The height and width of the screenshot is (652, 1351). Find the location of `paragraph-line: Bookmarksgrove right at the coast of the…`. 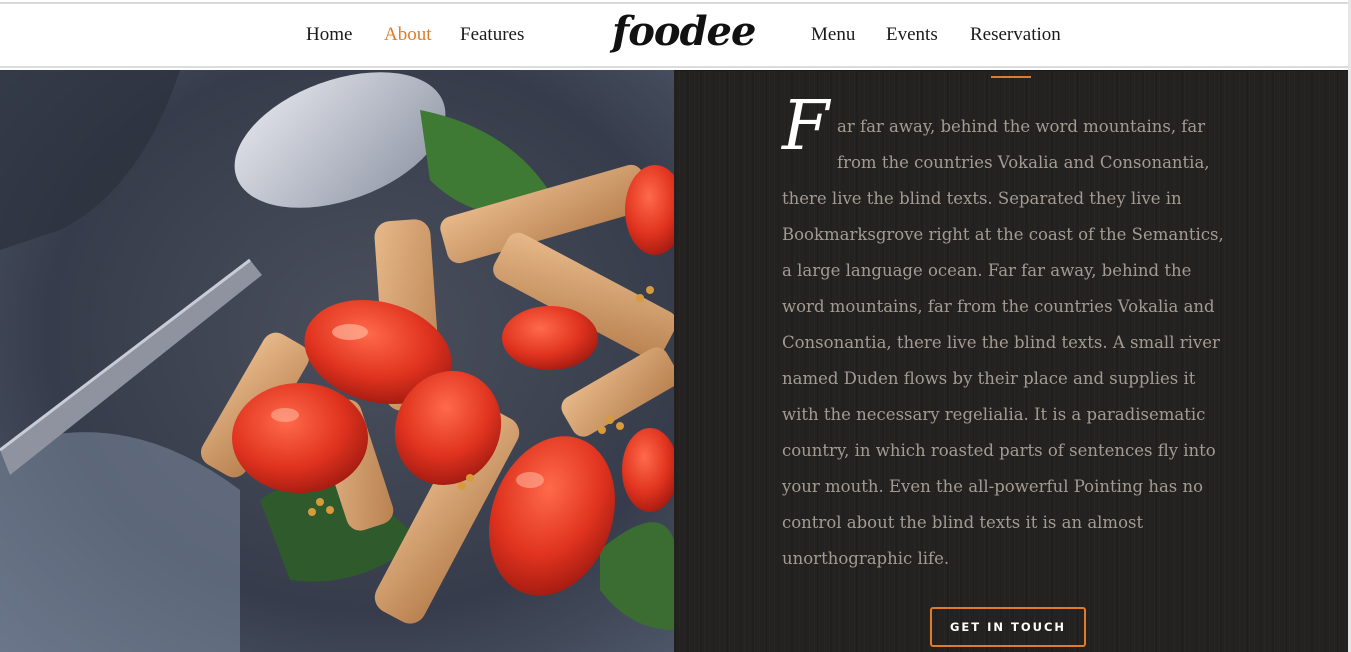

paragraph-line: Bookmarksgrove right at the coast of the… is located at coordinates (1003, 234).